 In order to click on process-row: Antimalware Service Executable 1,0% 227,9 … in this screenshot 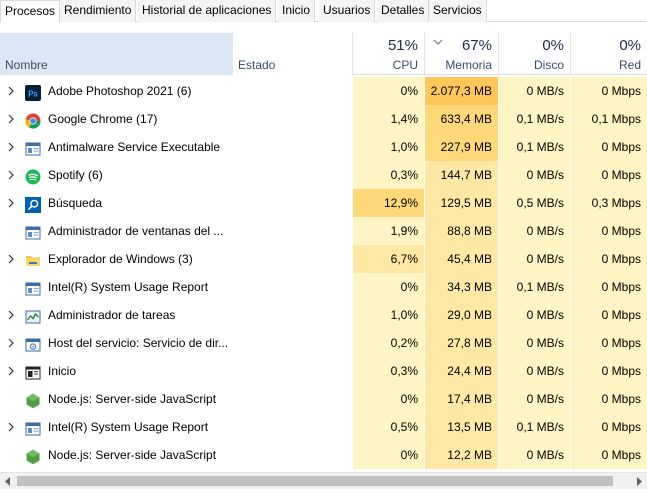, I will do `click(323, 147)`.